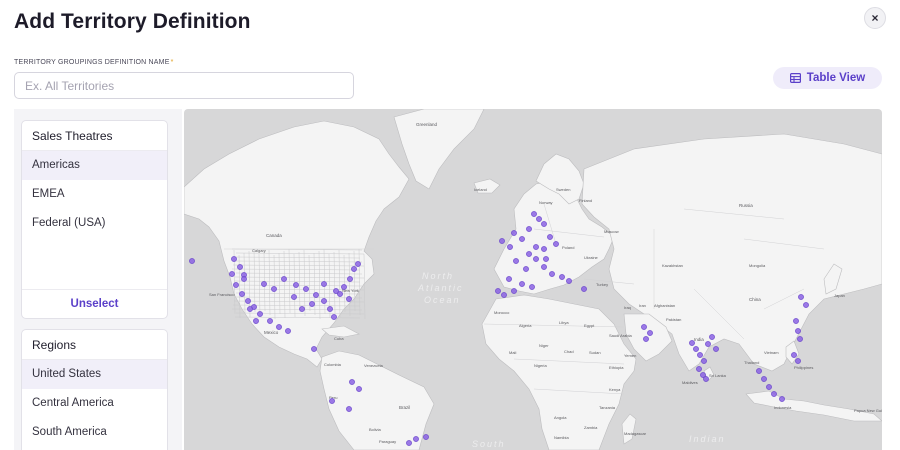 Image resolution: width=900 pixels, height=450 pixels. I want to click on region-item-united-states: United States, so click(94, 374).